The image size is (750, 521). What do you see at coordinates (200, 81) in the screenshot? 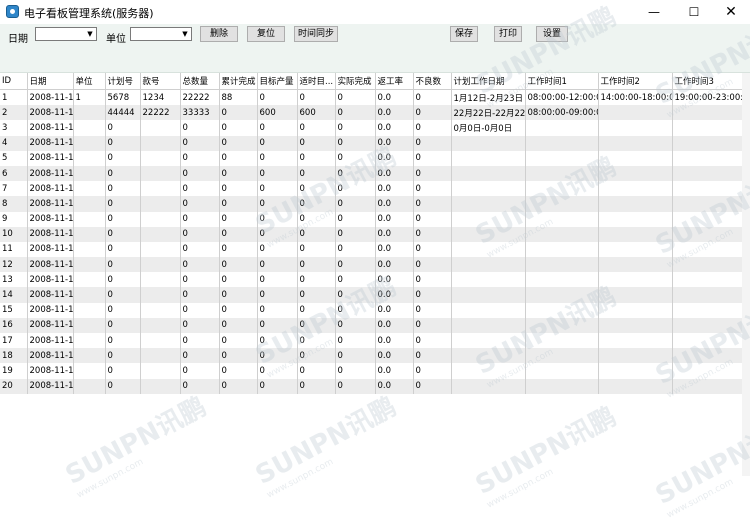
I see `column-header: 总数量` at bounding box center [200, 81].